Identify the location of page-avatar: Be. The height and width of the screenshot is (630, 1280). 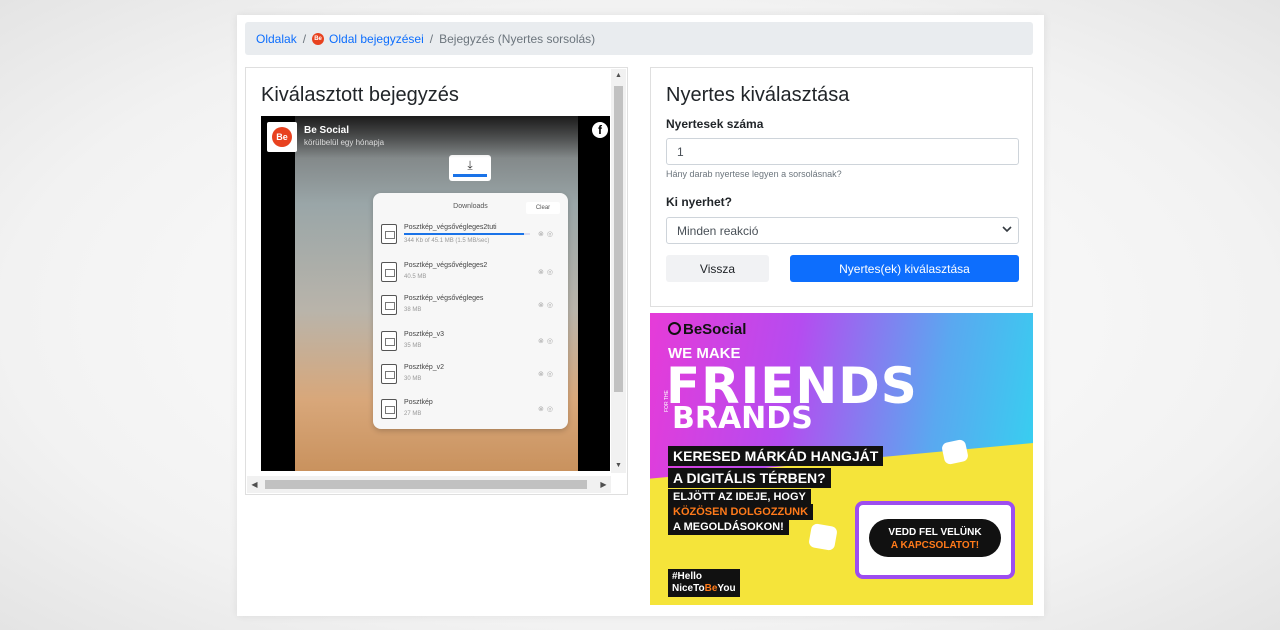
(282, 137).